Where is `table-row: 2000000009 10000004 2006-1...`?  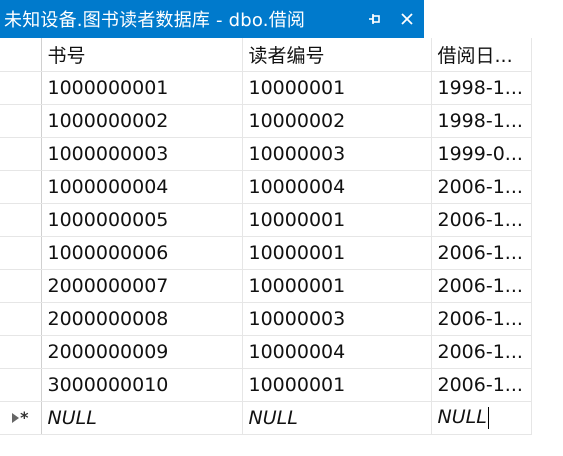
table-row: 2000000009 10000004 2006-1... is located at coordinates (266, 352).